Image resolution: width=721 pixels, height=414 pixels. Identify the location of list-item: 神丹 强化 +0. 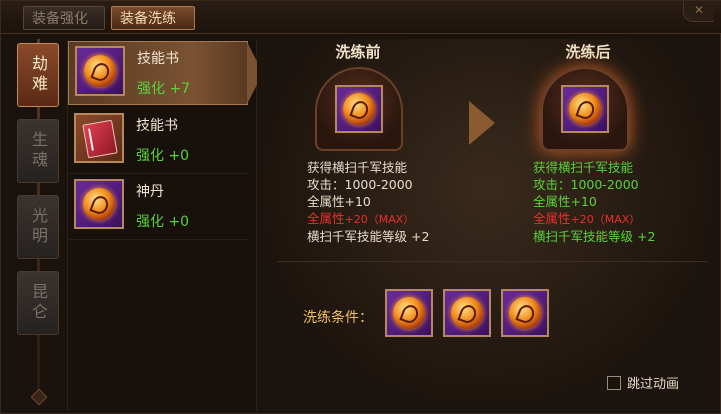
(158, 207).